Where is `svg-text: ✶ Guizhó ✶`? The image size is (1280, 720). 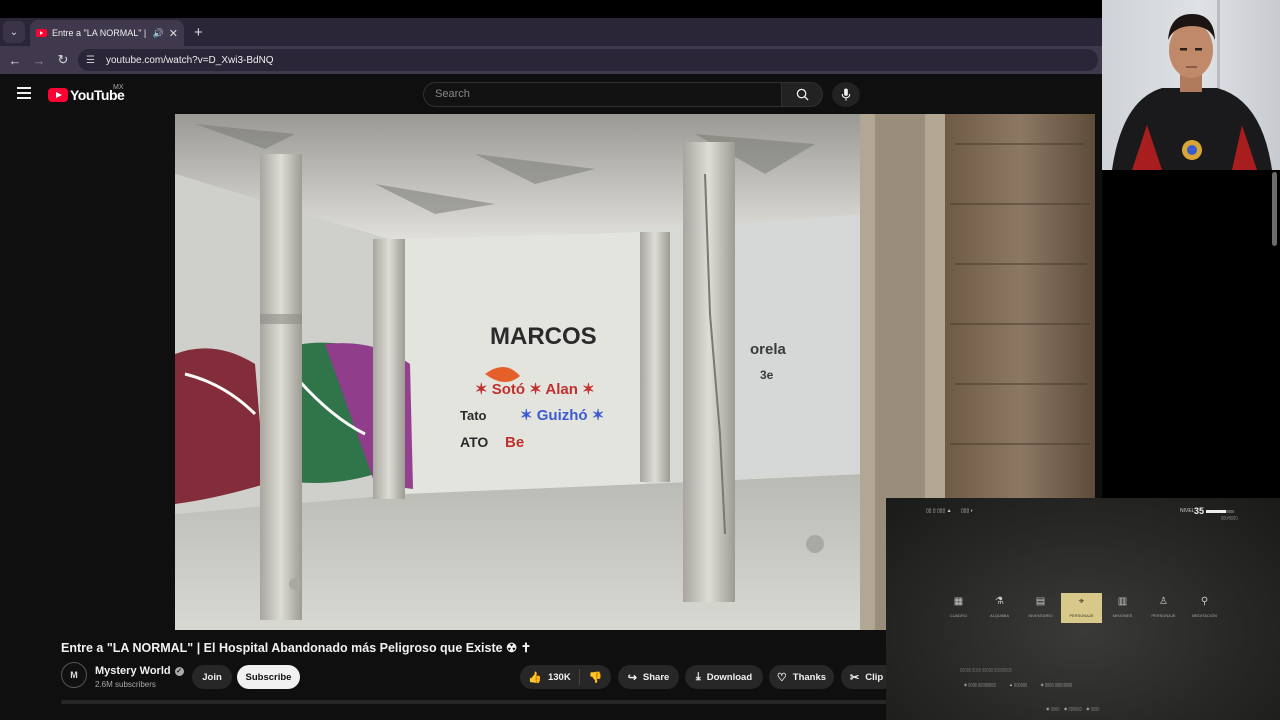 svg-text: ✶ Guizhó ✶ is located at coordinates (562, 415).